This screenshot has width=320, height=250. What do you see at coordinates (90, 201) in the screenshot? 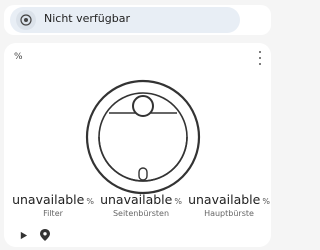
I see `filter-unit: %` at bounding box center [90, 201].